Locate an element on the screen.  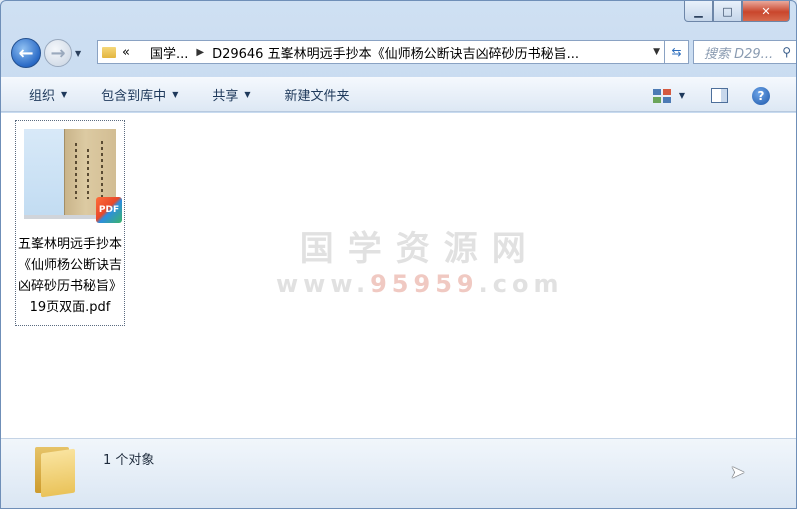
search-icon: ⚲ is located at coordinates (786, 52).